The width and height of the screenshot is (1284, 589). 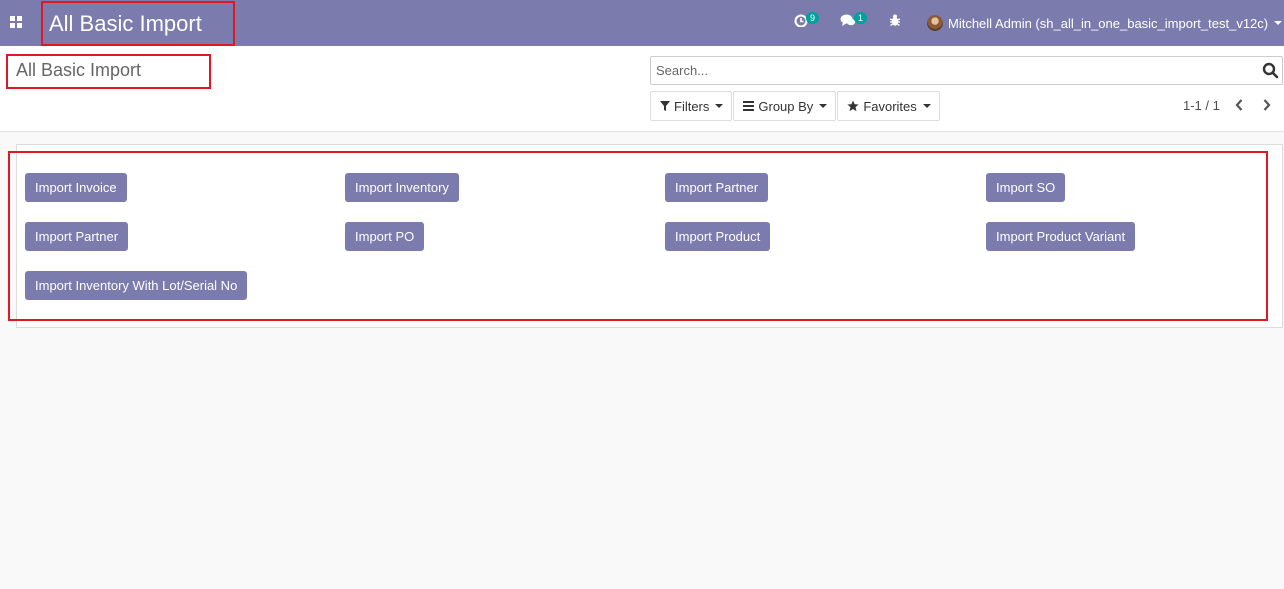 I want to click on filters-button: Filters, so click(x=691, y=106).